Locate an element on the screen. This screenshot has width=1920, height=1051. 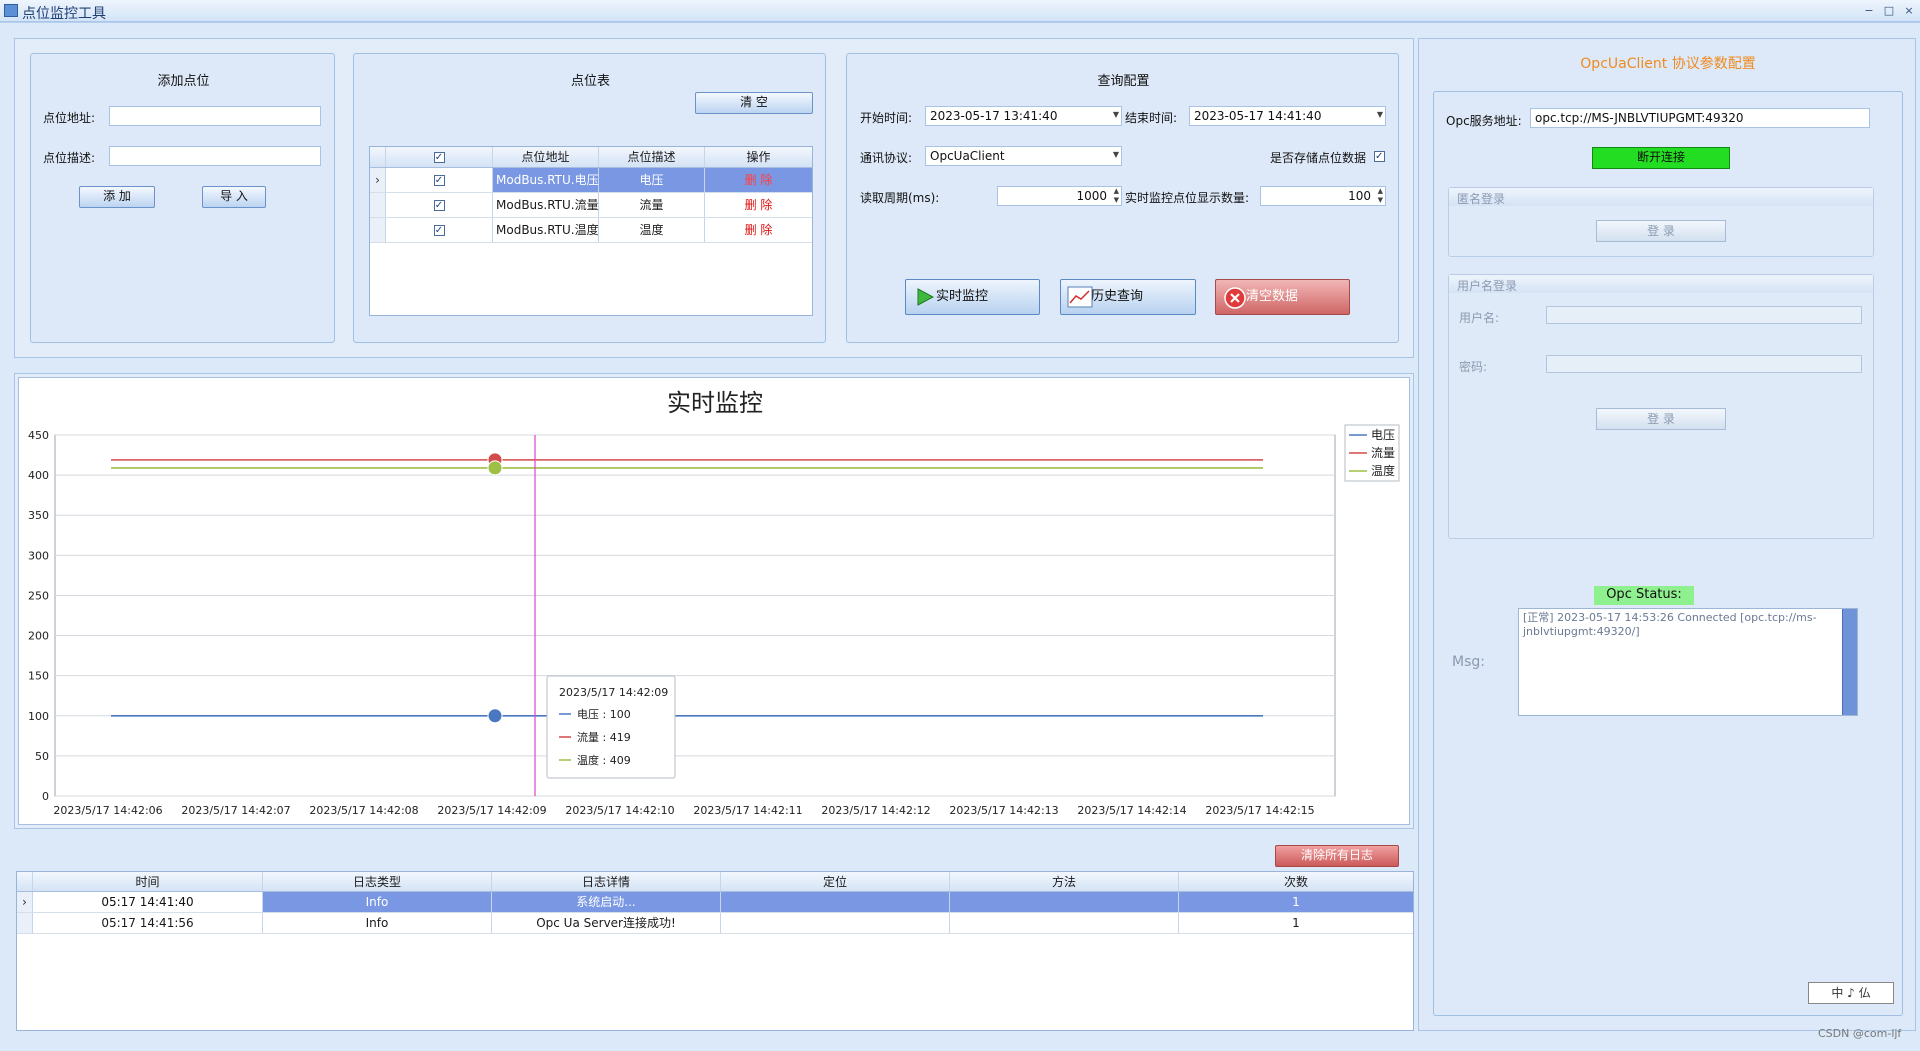
log-time-header: 时间 is located at coordinates (148, 881).